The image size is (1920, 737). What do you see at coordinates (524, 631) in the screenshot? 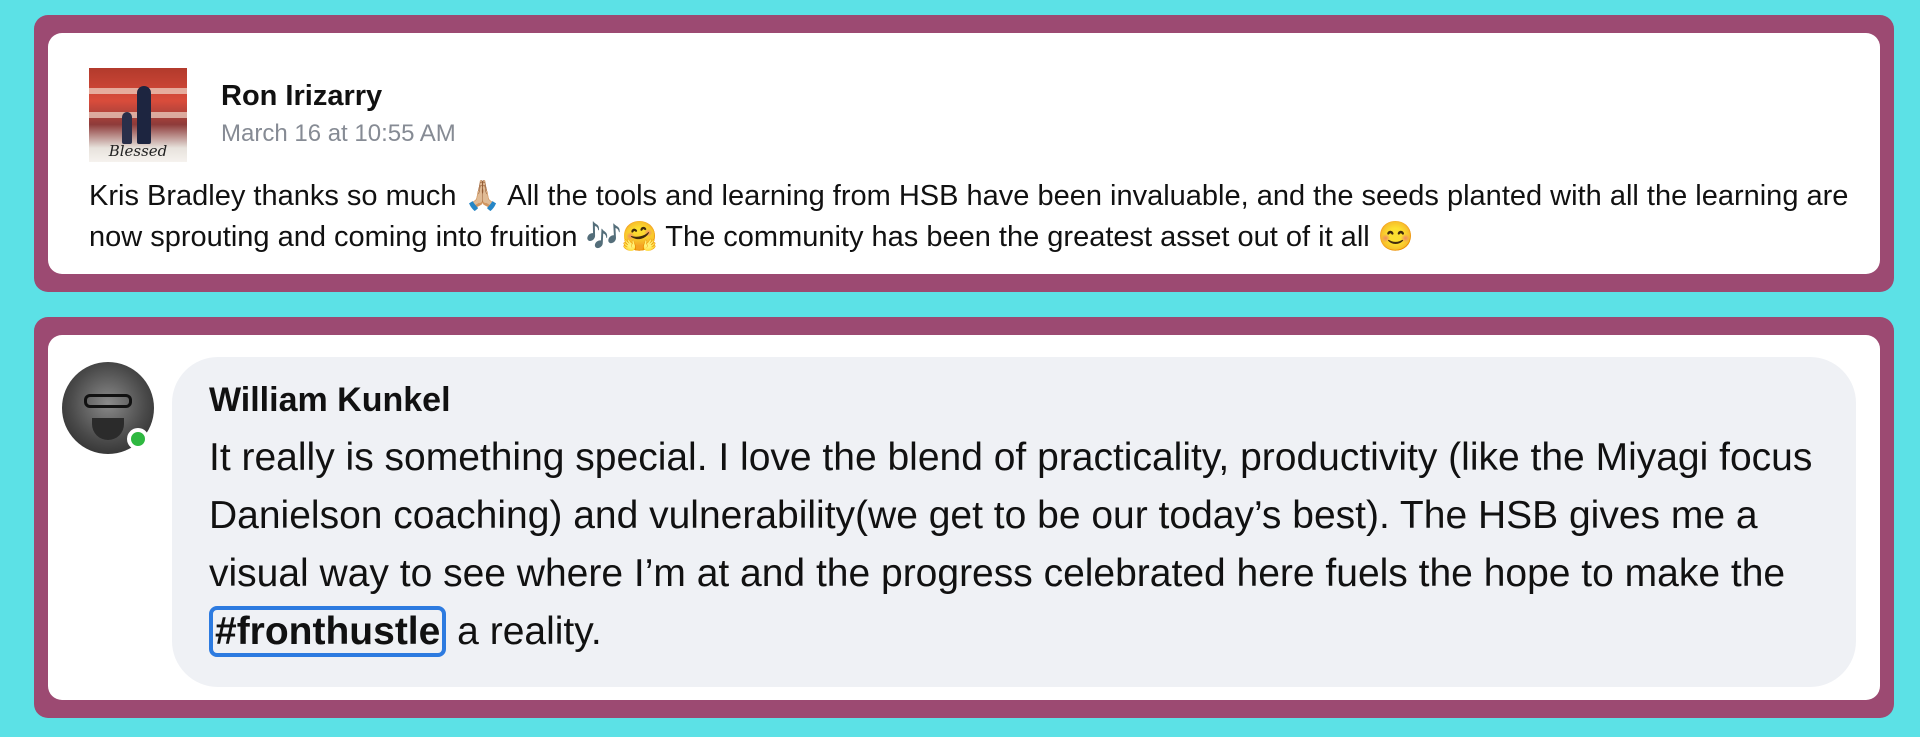
I see `comment-text: a reality.` at bounding box center [524, 631].